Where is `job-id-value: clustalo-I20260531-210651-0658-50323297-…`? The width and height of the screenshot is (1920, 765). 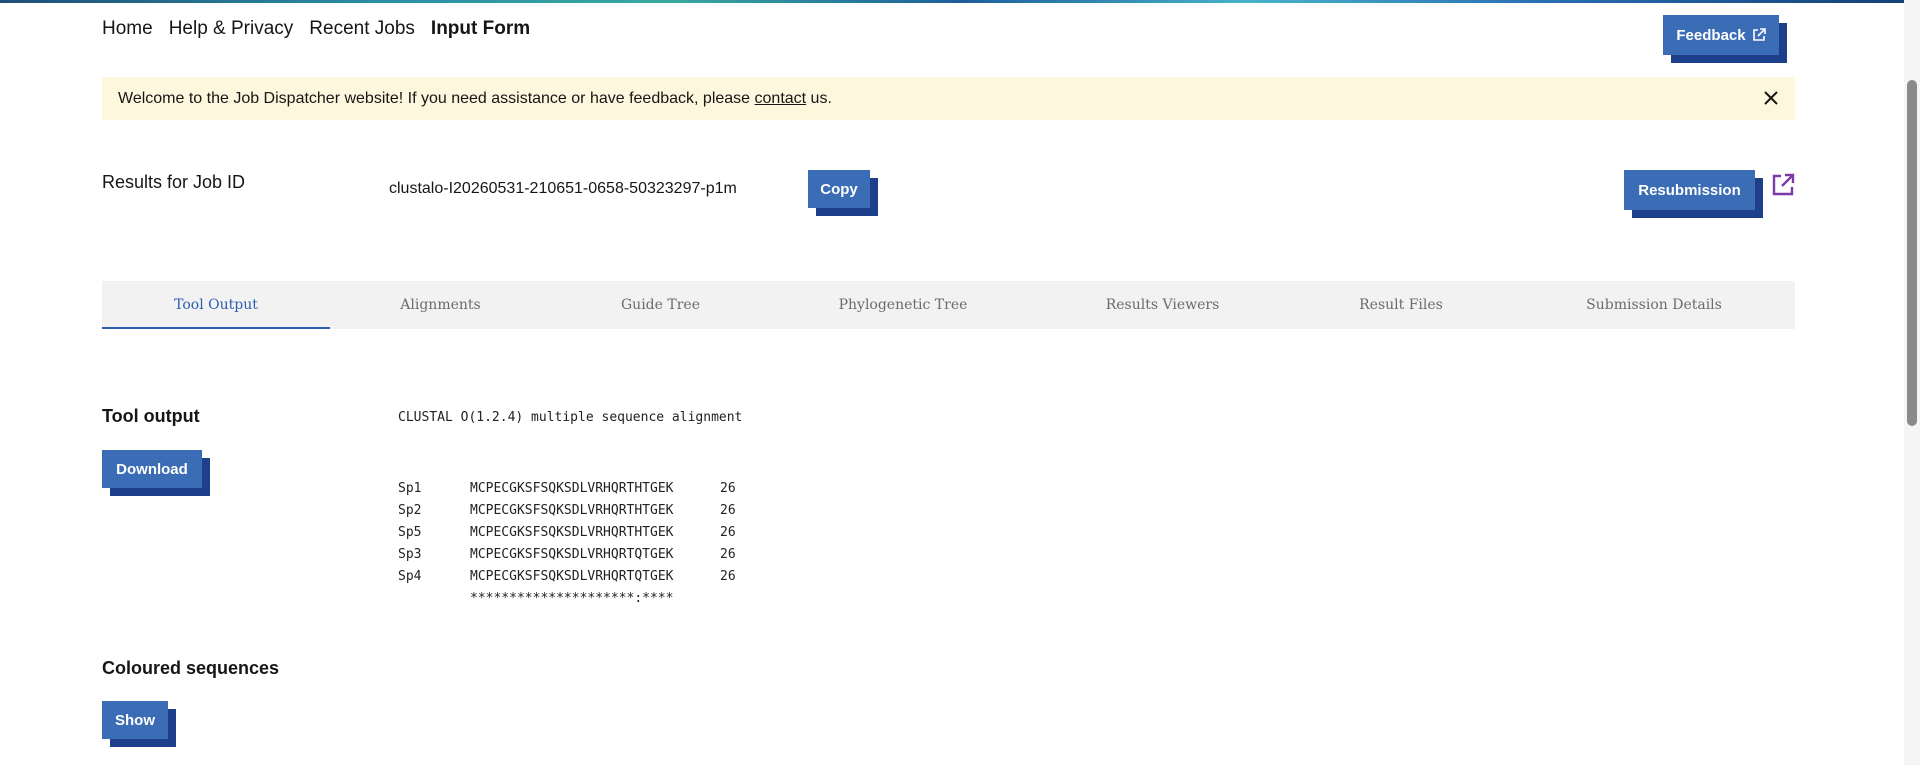 job-id-value: clustalo-I20260531-210651-0658-50323297-… is located at coordinates (563, 188).